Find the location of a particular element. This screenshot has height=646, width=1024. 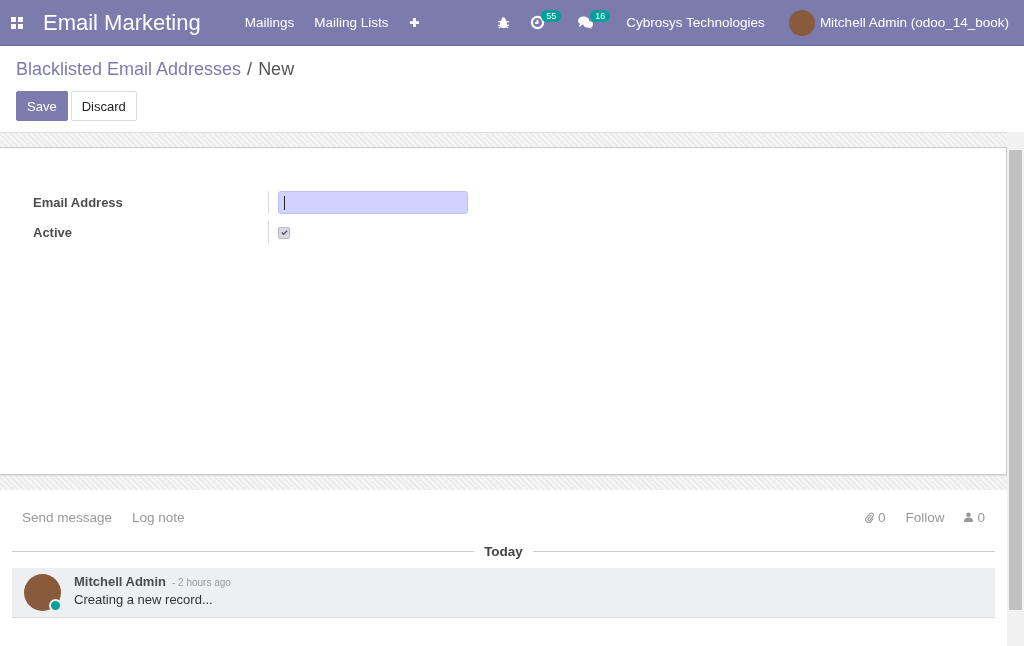

field-label: Active is located at coordinates (53, 232).